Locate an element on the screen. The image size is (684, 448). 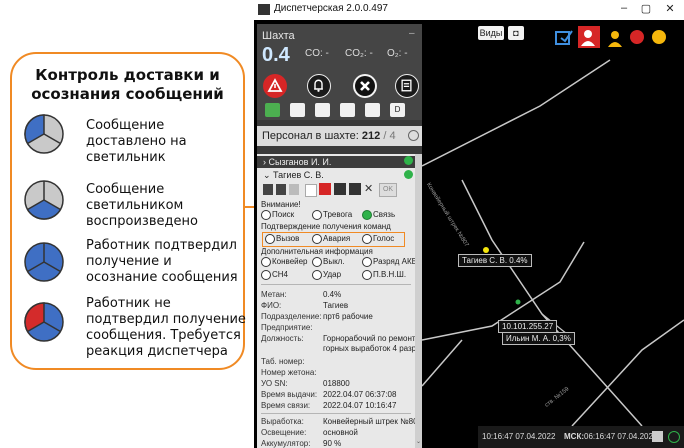
alarm-button is located at coordinates (275, 86).